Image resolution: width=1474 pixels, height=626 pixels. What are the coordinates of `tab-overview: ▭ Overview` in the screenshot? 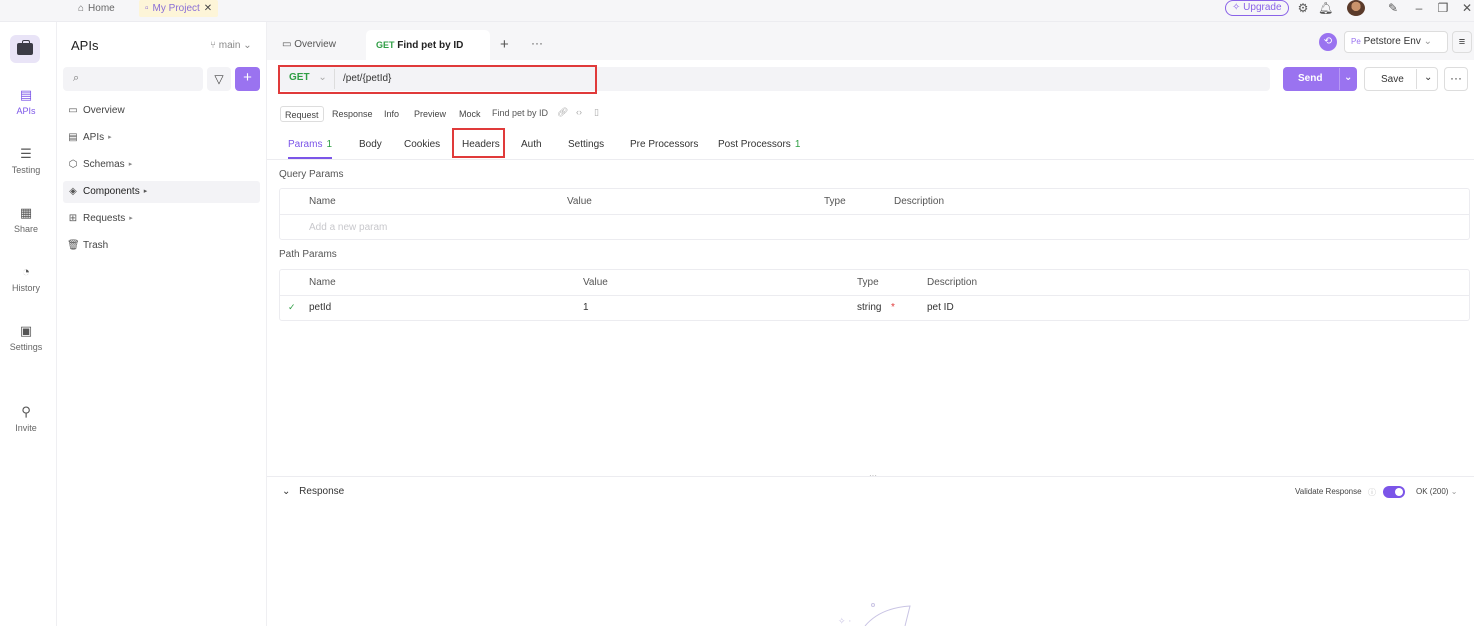 It's located at (309, 45).